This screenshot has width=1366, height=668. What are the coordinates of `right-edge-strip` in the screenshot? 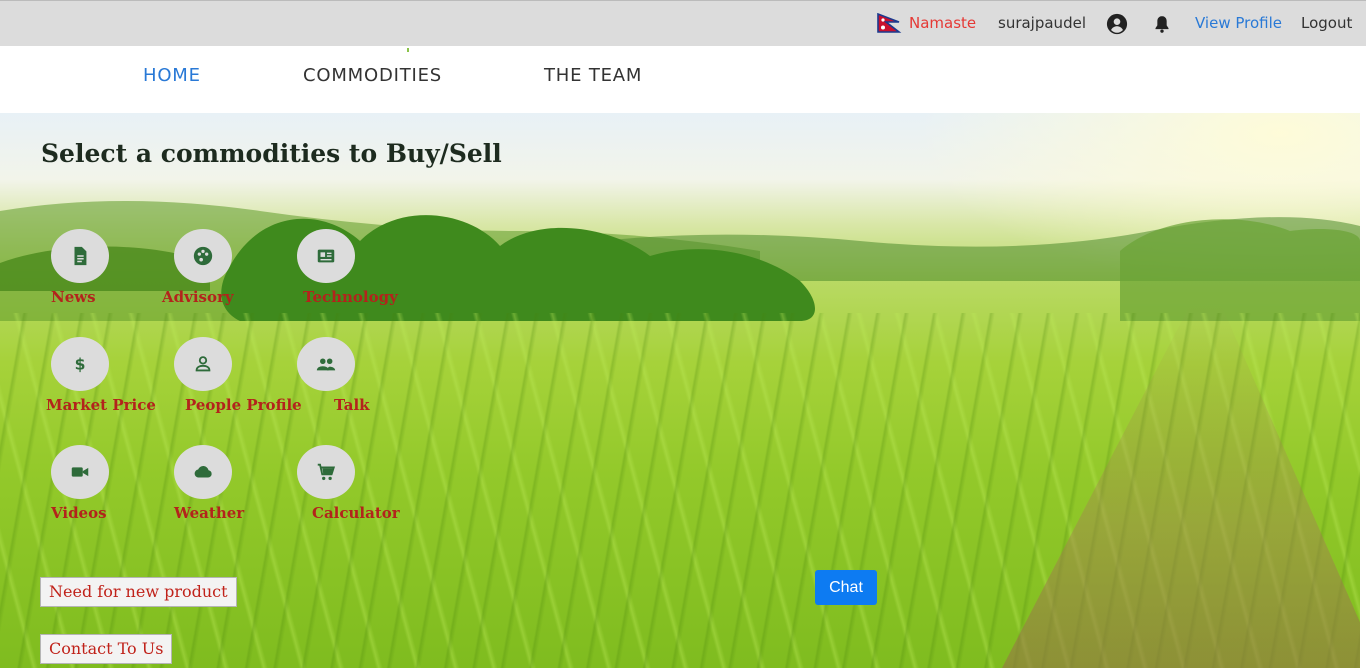 It's located at (1363, 390).